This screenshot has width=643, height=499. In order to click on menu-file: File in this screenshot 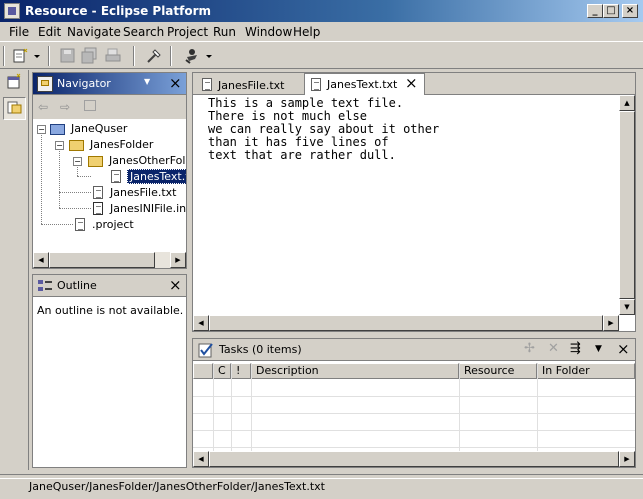, I will do `click(19, 32)`.